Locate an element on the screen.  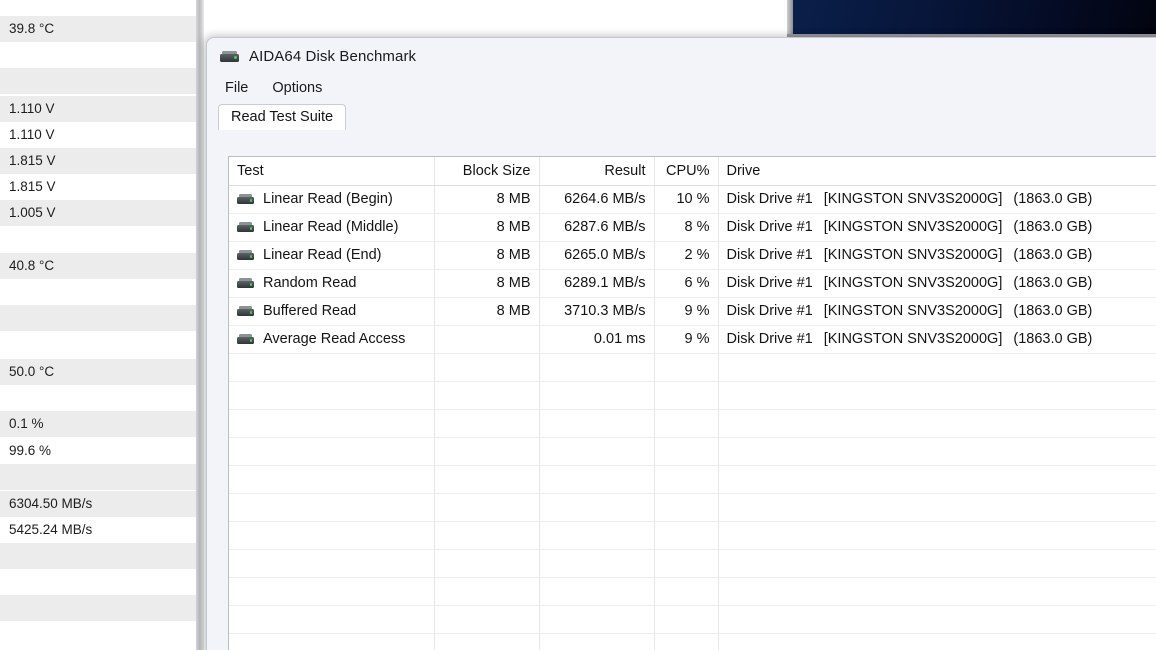
cell-result: 6265.0 MB/s is located at coordinates (597, 255).